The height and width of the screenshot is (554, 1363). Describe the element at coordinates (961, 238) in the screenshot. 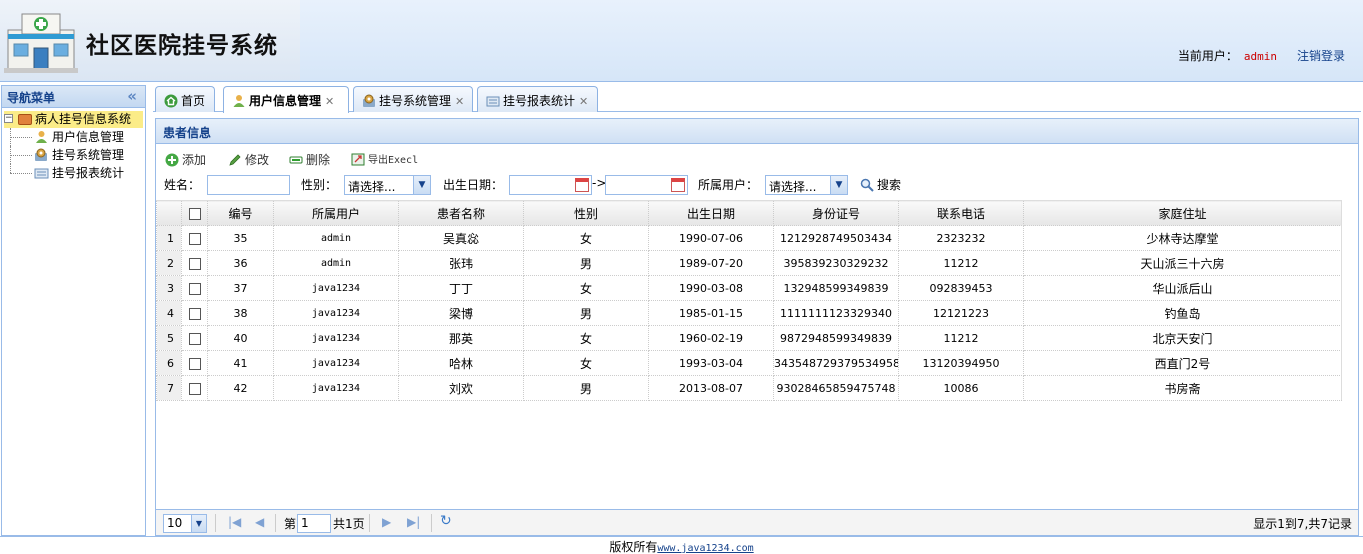

I see `cell-phone: 2323232` at that location.